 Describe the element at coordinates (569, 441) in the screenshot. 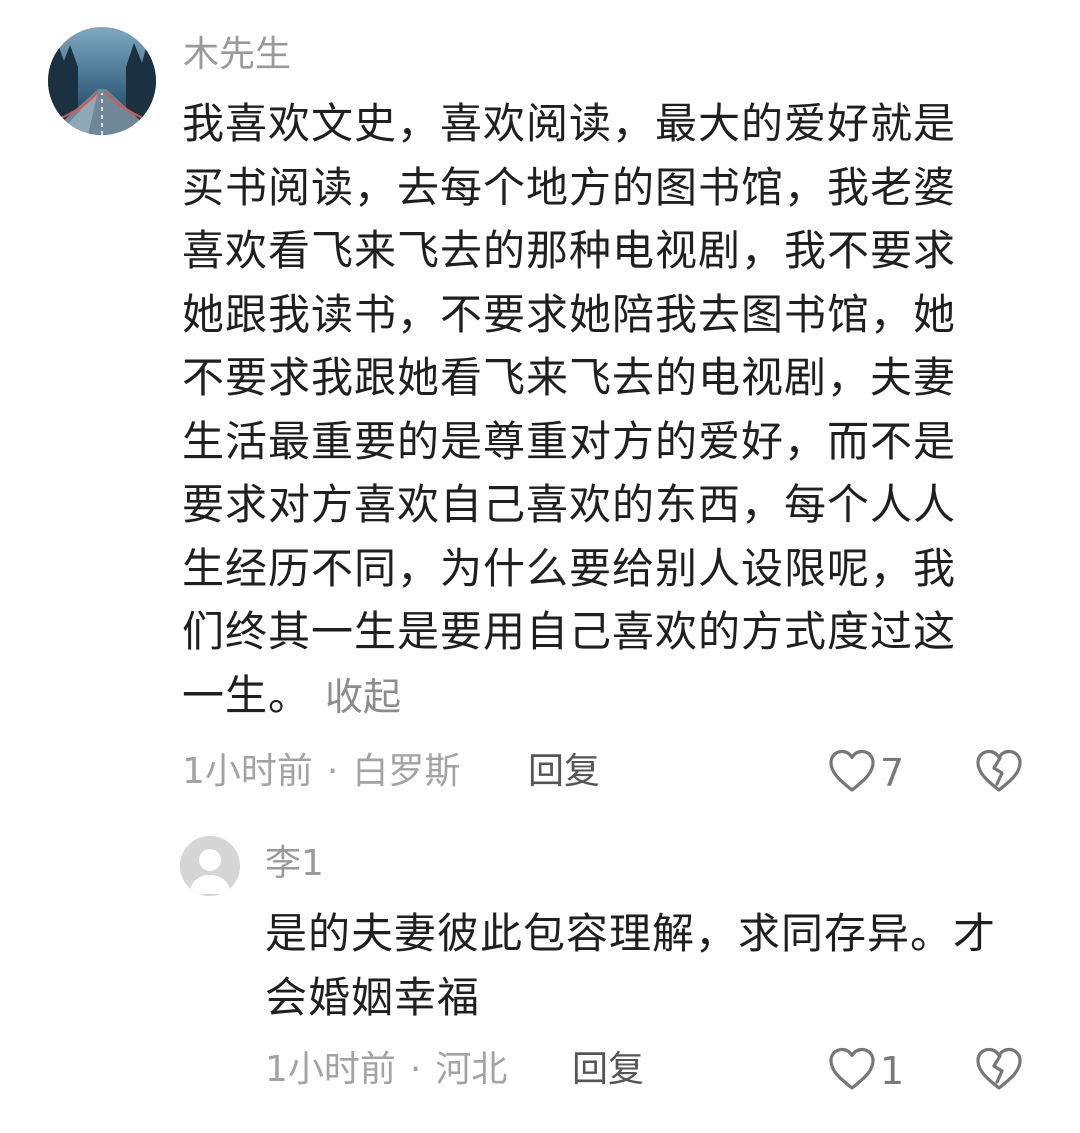

I see `comment-text-line: 生活最重要的是尊重对方的爱好，而不是` at that location.